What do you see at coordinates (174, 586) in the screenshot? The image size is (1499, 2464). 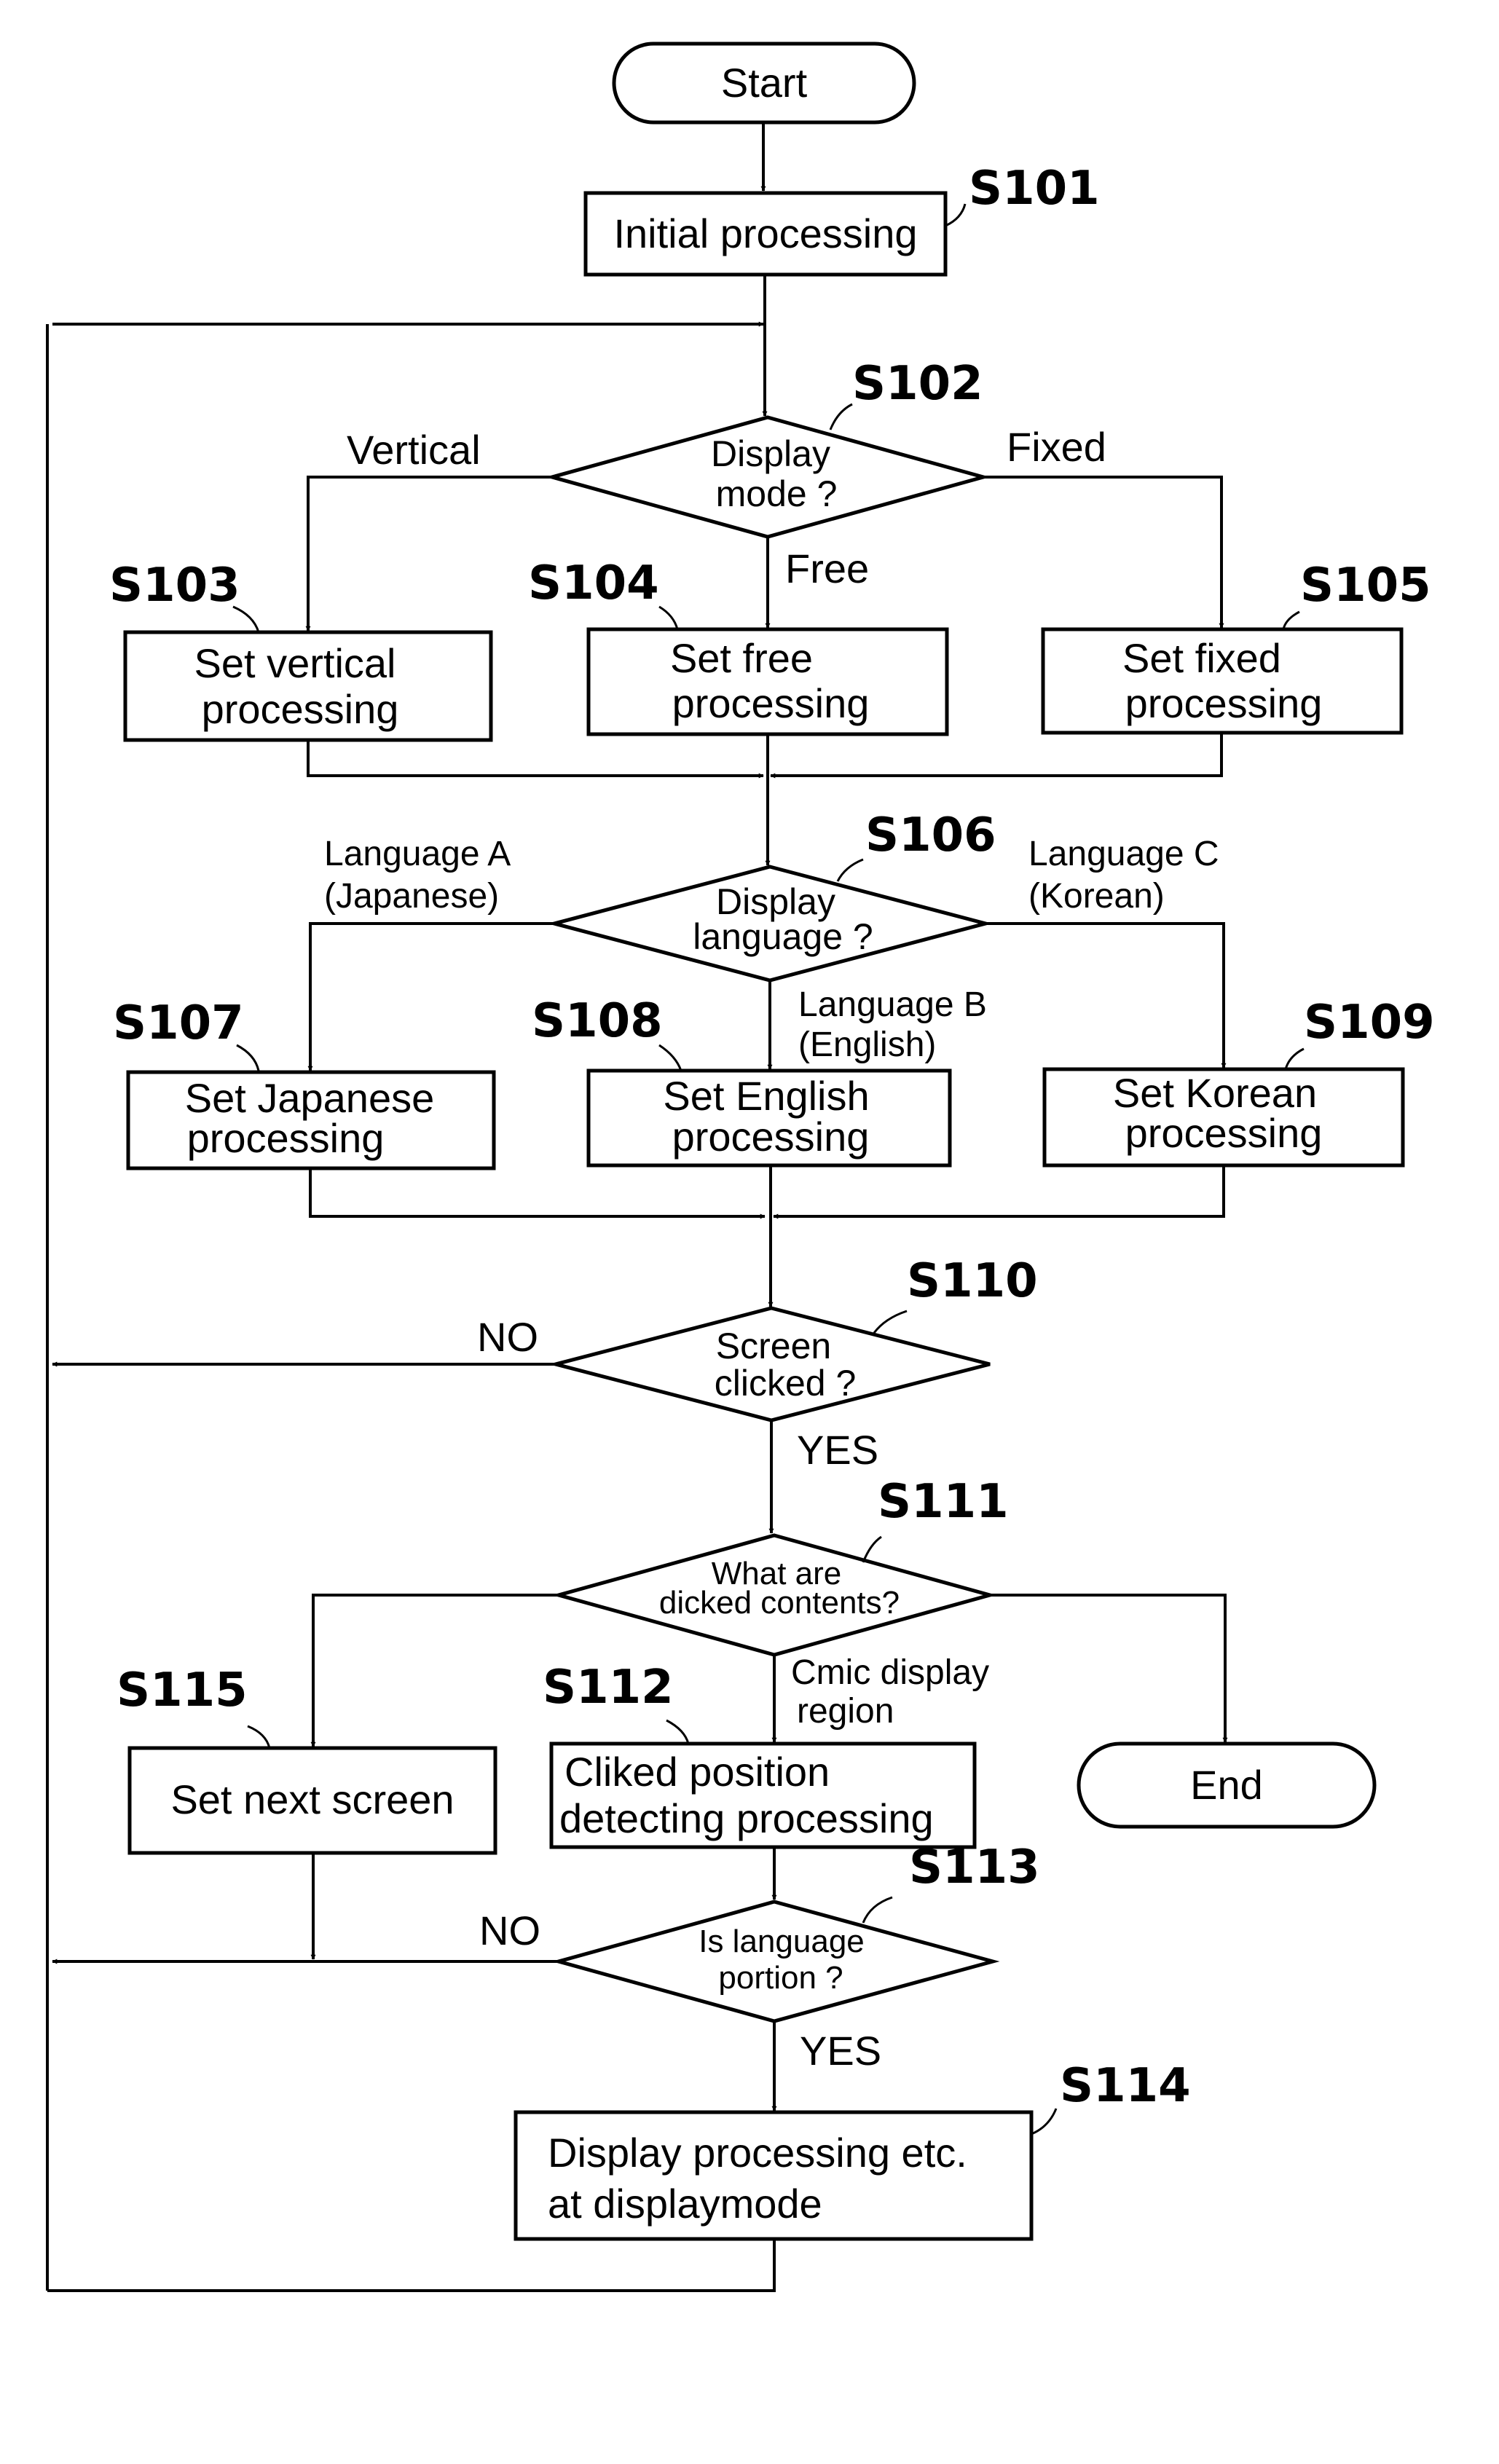 I see `step-s103: S103` at bounding box center [174, 586].